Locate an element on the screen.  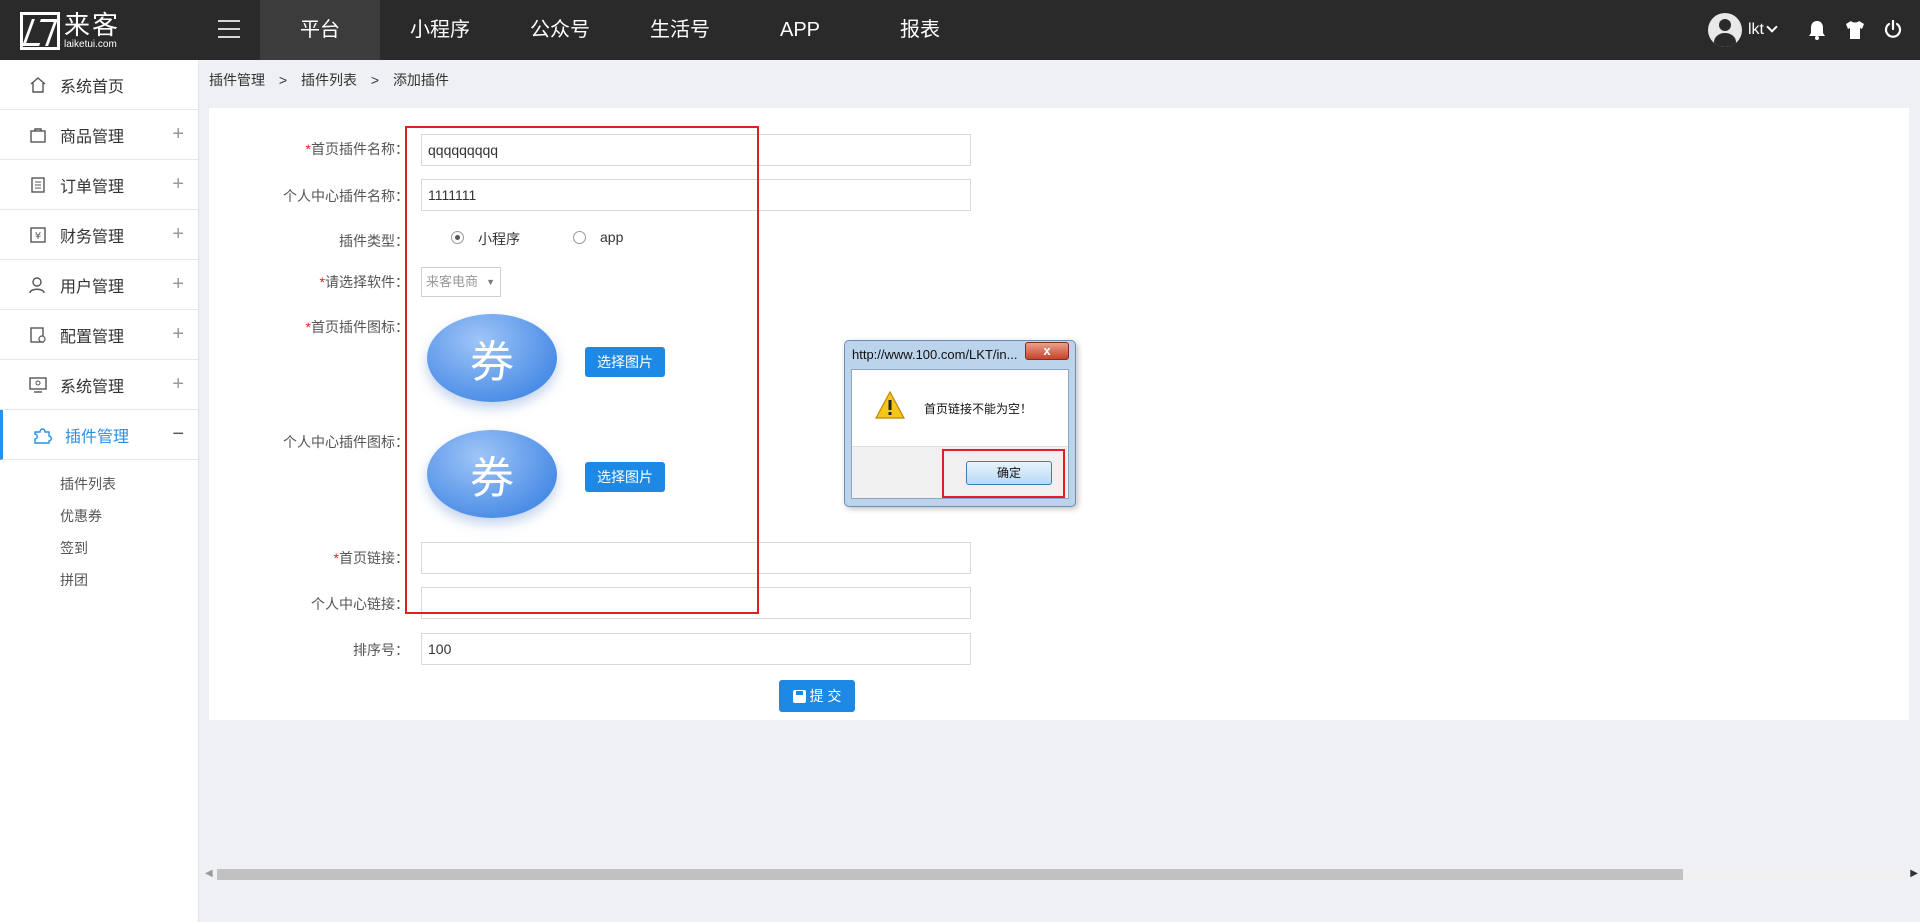
logo-icon is located at coordinates (40, 31).